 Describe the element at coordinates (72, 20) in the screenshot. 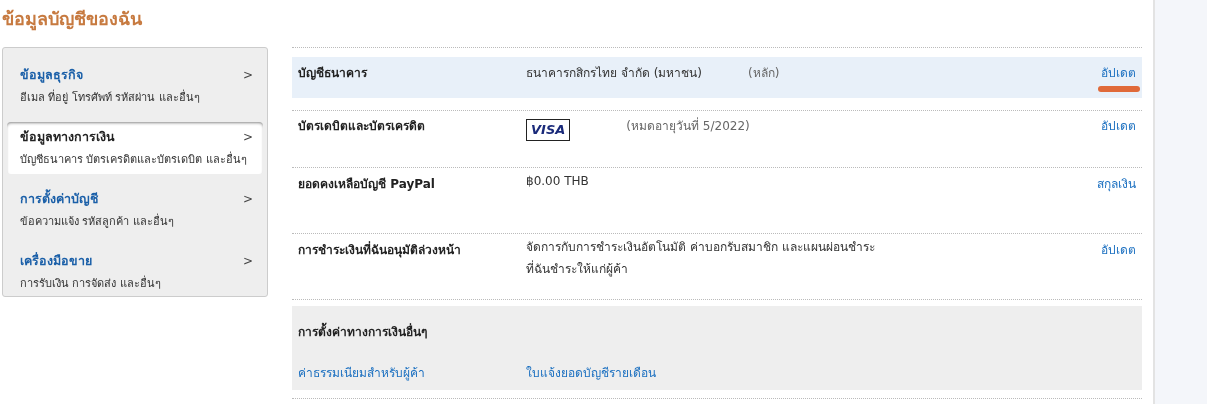

I see `page-title: ข้อมูลบัญชีของฉัน` at that location.